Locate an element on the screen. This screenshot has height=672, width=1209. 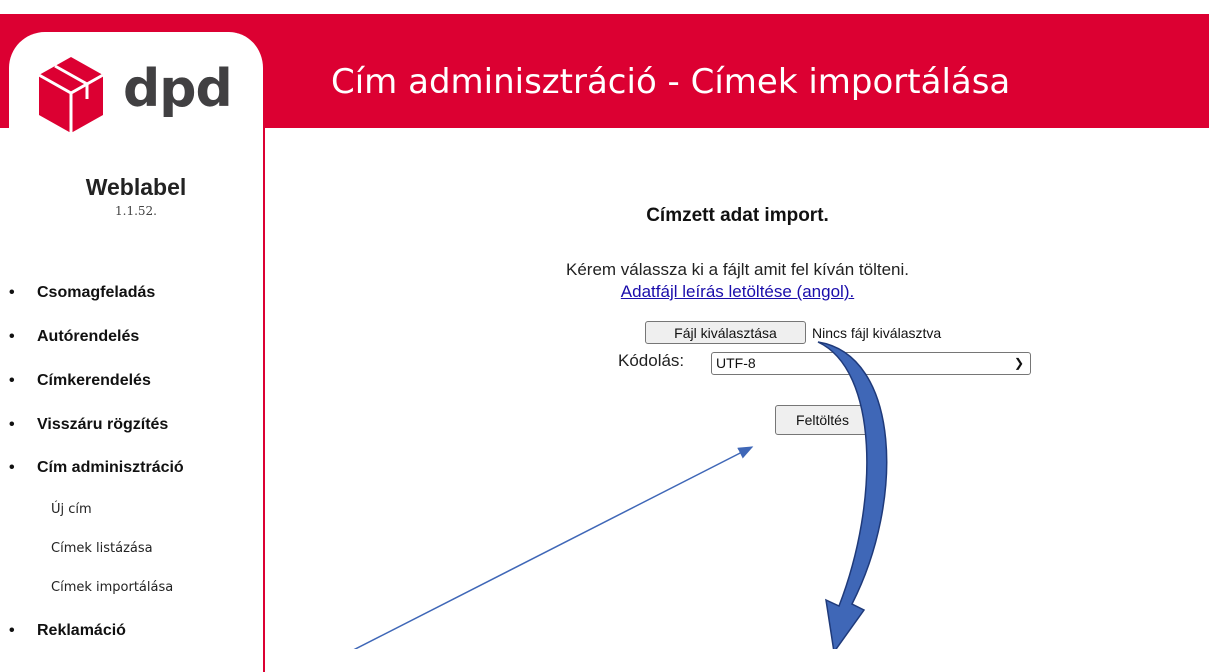
nav-subitem-cimek-importalasa: Címek importálása is located at coordinates (112, 587).